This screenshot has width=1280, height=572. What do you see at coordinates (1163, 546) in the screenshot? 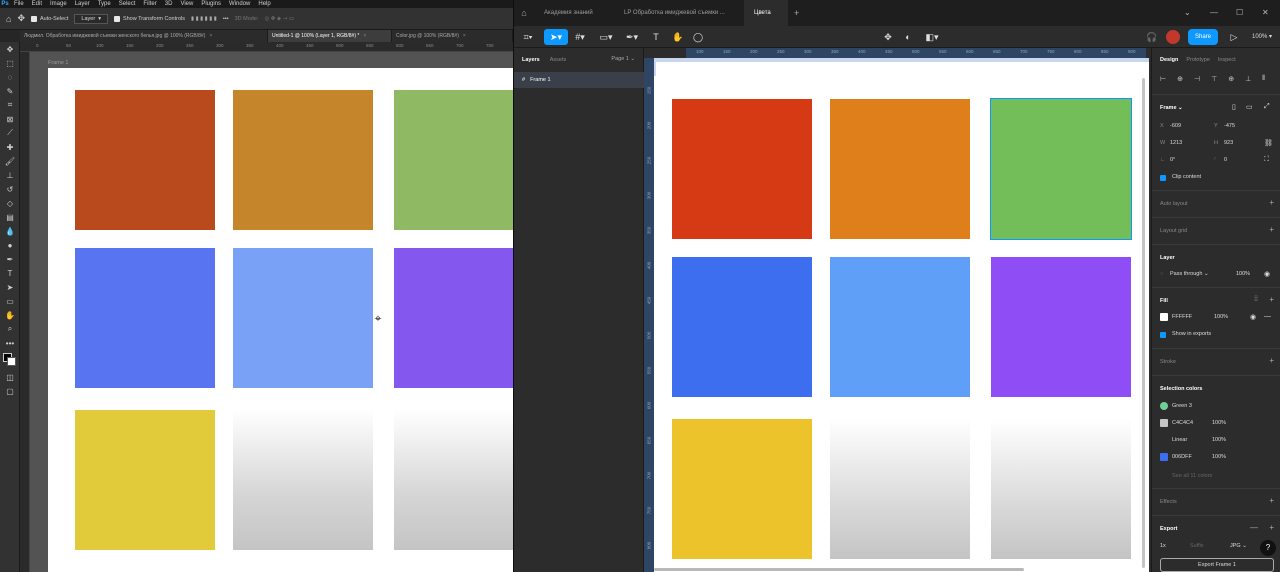
I see `export-scale-input: 1x` at bounding box center [1163, 546].